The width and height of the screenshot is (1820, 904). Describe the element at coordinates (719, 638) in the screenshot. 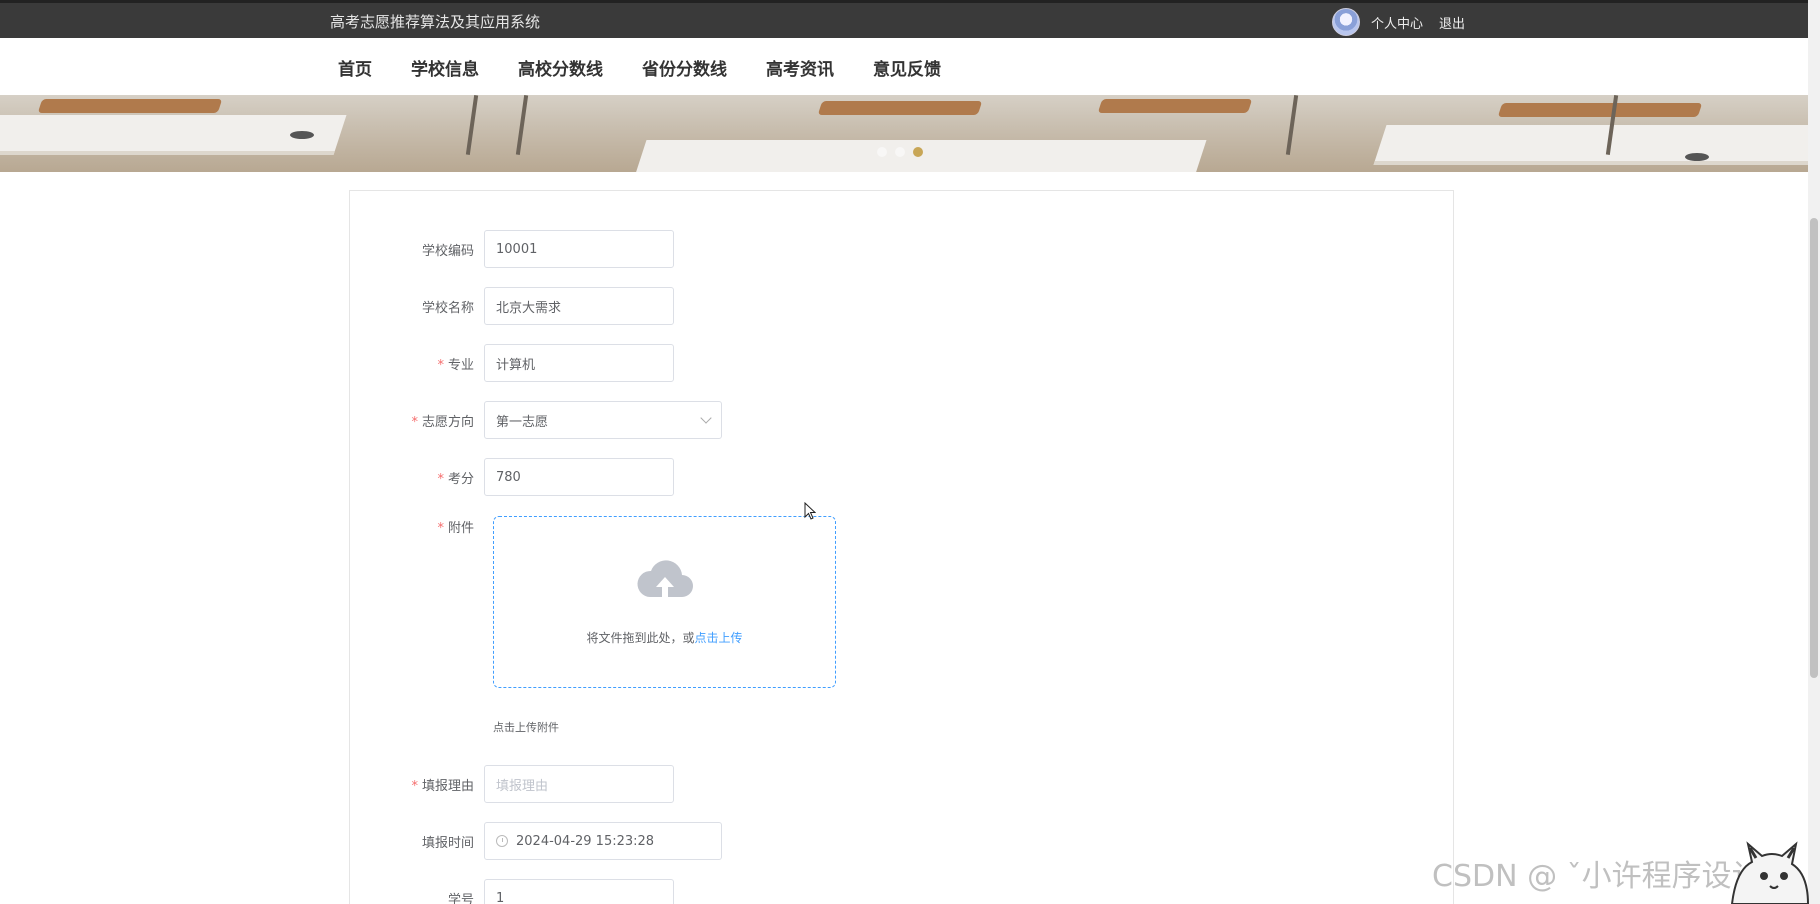

I see `upload-link: 点击上传` at that location.